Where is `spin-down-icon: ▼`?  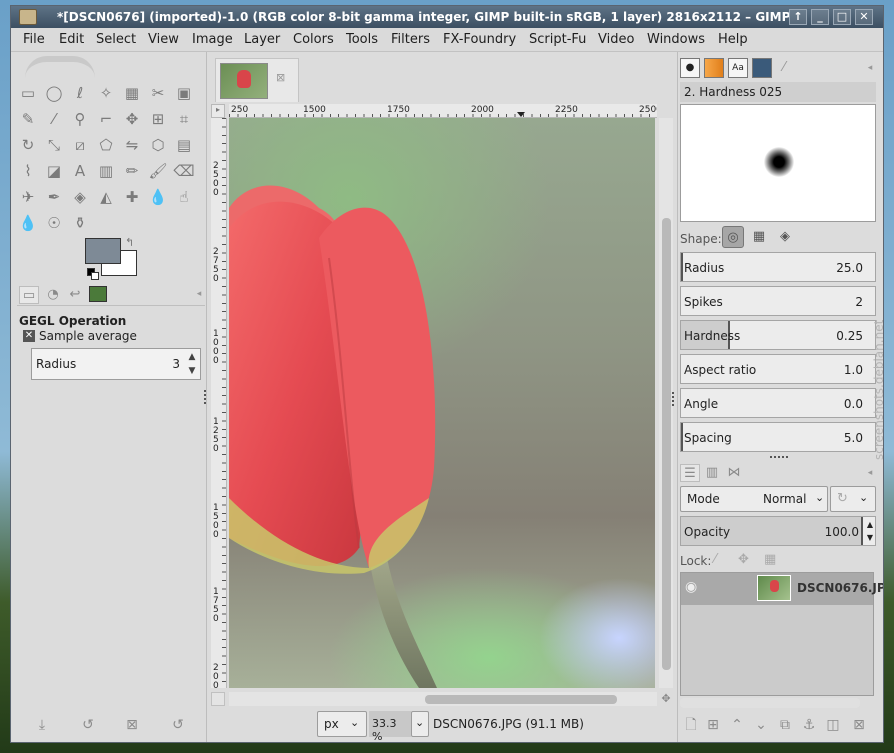
spin-down-icon: ▼ is located at coordinates (192, 371).